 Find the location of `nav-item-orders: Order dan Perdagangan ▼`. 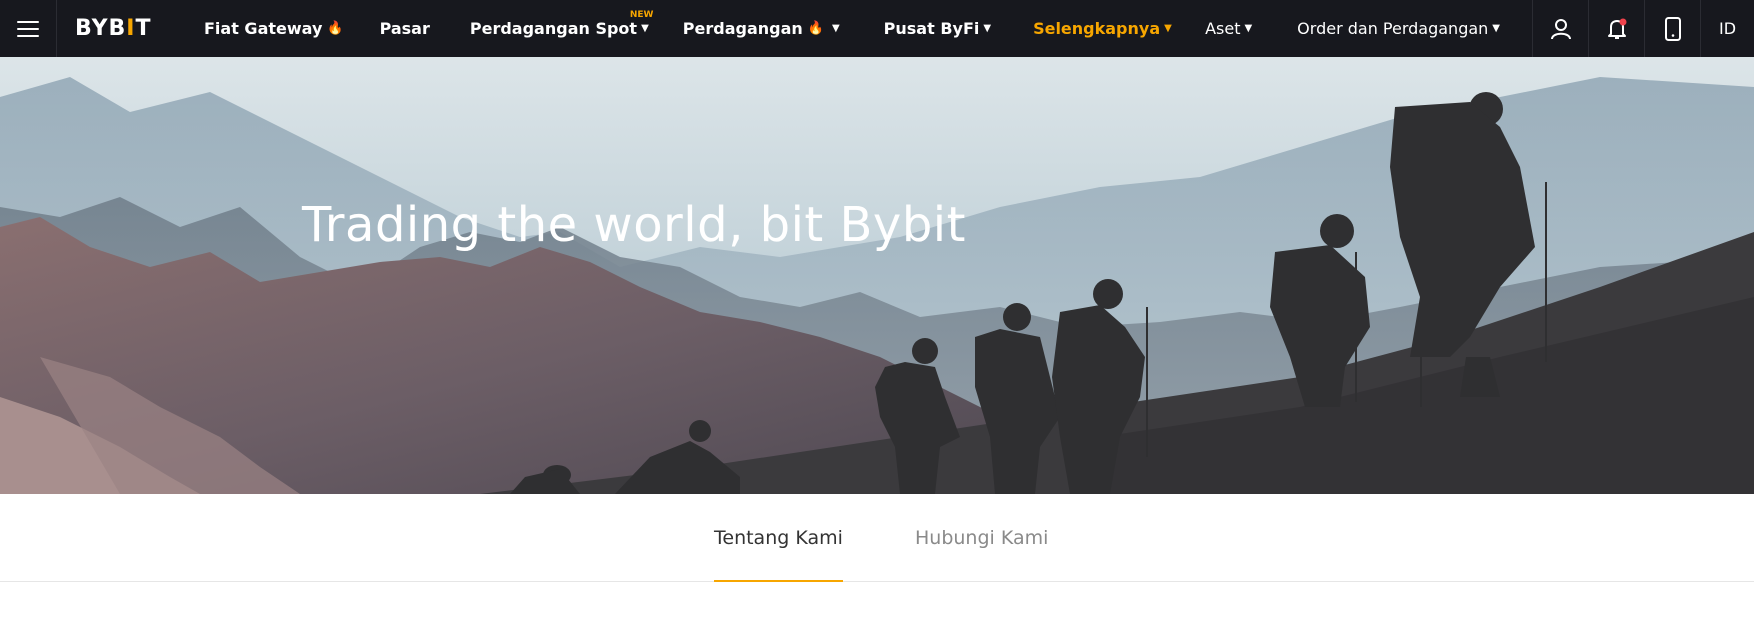

nav-item-orders: Order dan Perdagangan ▼ is located at coordinates (1398, 28).